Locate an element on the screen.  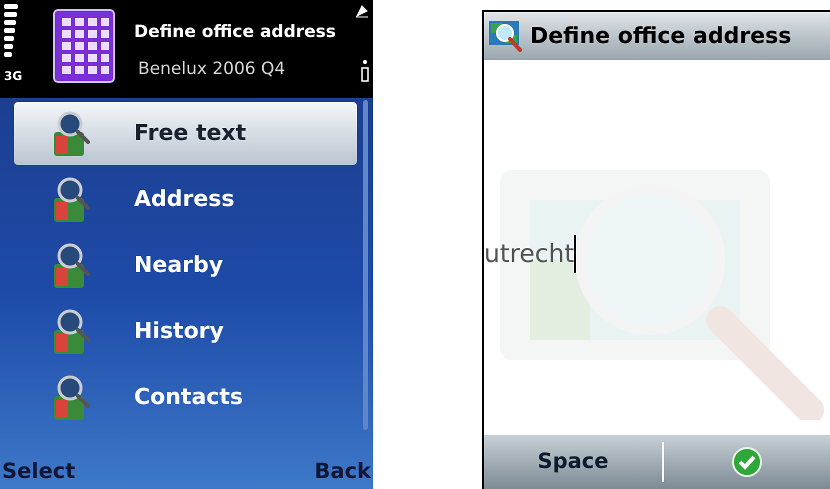
menu-item: History is located at coordinates (185, 331).